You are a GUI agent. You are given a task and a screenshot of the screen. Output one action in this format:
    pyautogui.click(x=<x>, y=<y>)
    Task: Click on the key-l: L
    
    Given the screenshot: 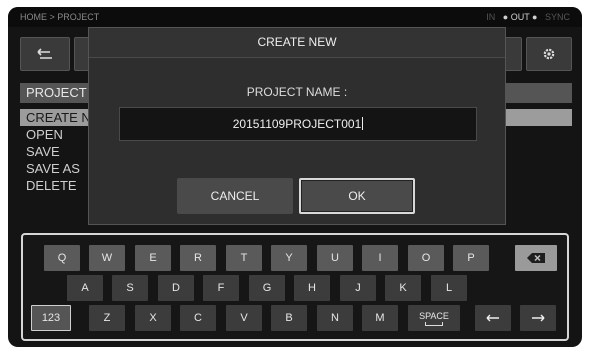 What is the action you would take?
    pyautogui.click(x=449, y=288)
    